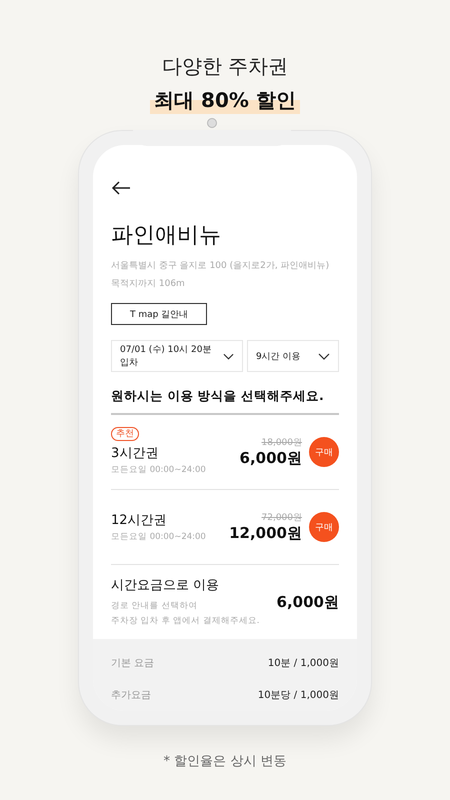 This screenshot has height=800, width=450. Describe the element at coordinates (282, 443) in the screenshot. I see `original-price: 18,000원` at that location.